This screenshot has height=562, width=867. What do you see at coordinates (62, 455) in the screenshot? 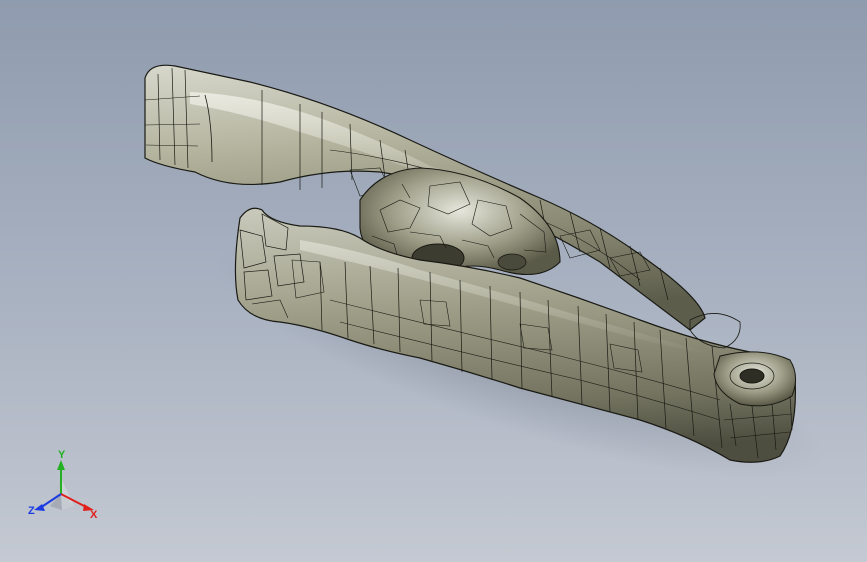
I see `y-axis-label: Y` at bounding box center [62, 455].